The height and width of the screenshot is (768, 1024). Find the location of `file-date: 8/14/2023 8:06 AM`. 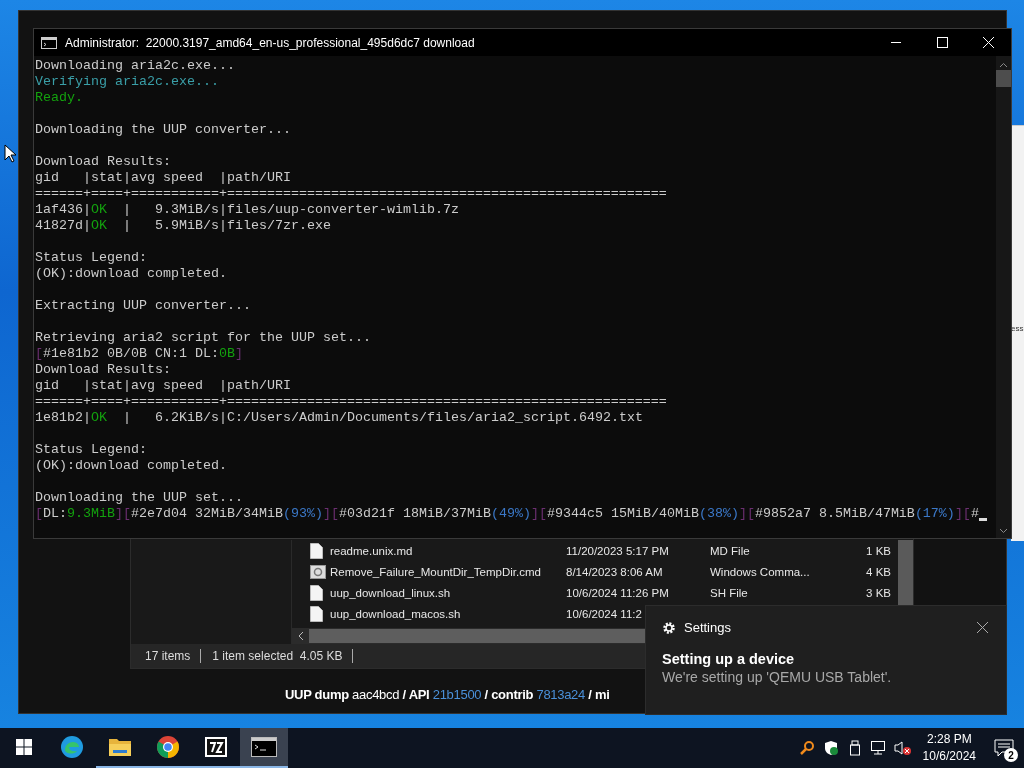

file-date: 8/14/2023 8:06 AM is located at coordinates (615, 571).